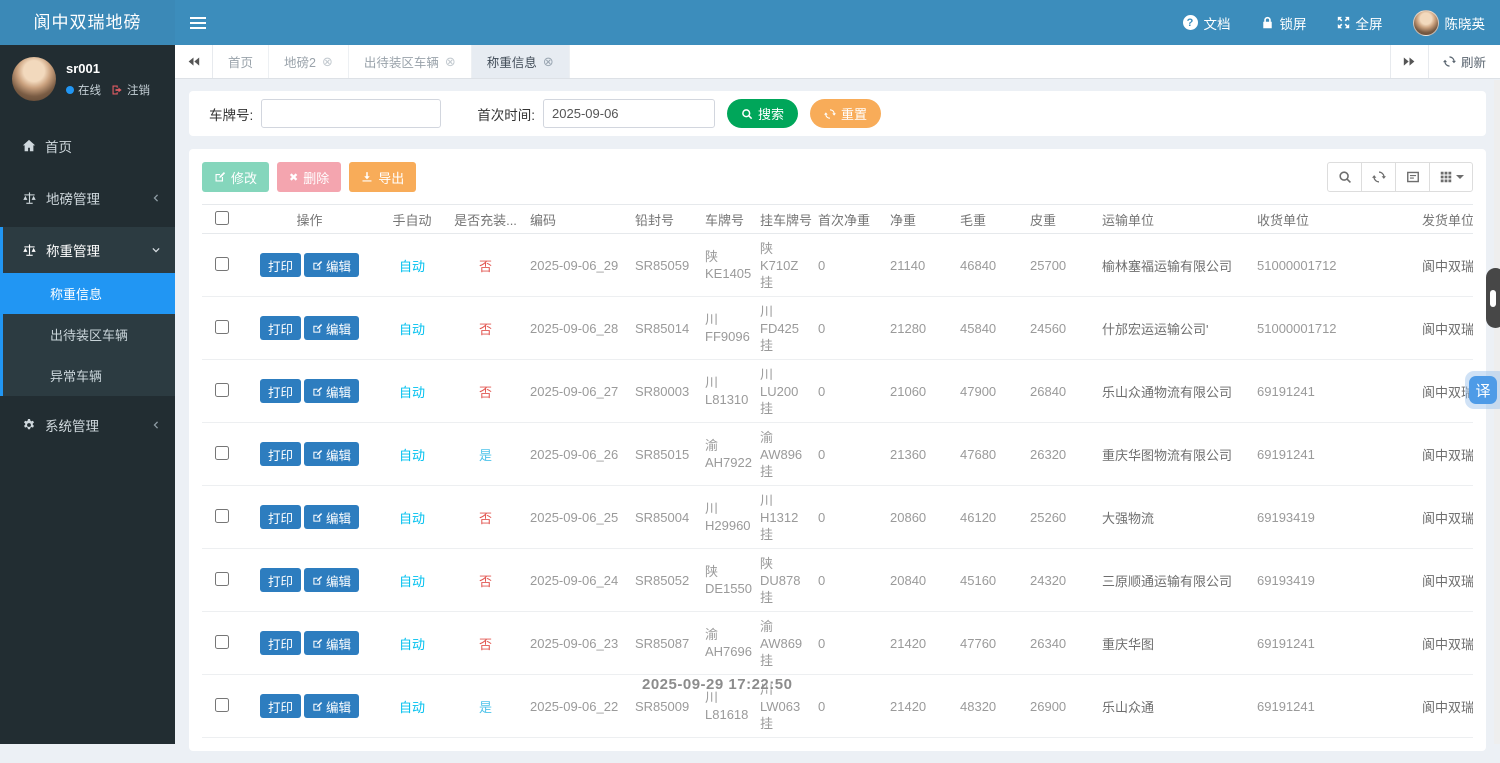 The width and height of the screenshot is (1500, 763). What do you see at coordinates (1493, 298) in the screenshot?
I see `scrollbar-thumb` at bounding box center [1493, 298].